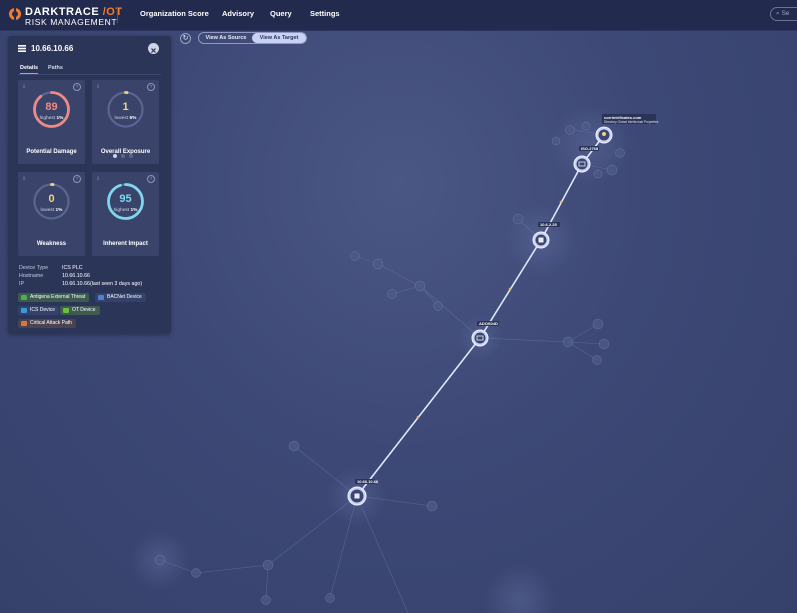 This screenshot has width=797, height=613. What do you see at coordinates (51, 107) in the screenshot?
I see `potential-damage-value: 89` at bounding box center [51, 107].